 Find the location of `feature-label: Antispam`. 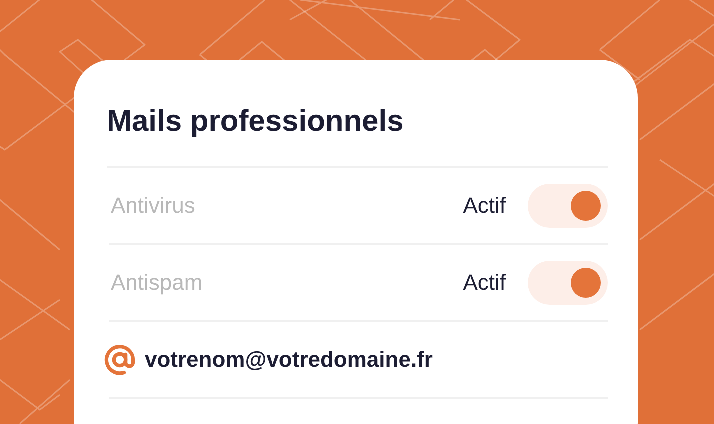

feature-label: Antispam is located at coordinates (157, 283).